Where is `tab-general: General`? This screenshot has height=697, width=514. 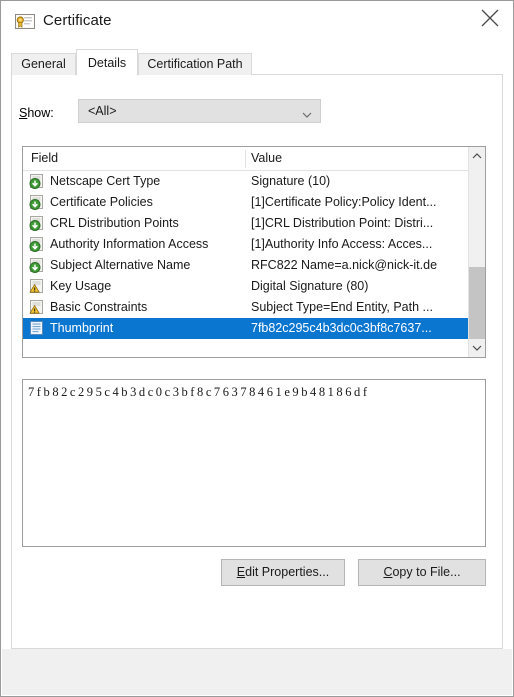
tab-general: General is located at coordinates (43, 64).